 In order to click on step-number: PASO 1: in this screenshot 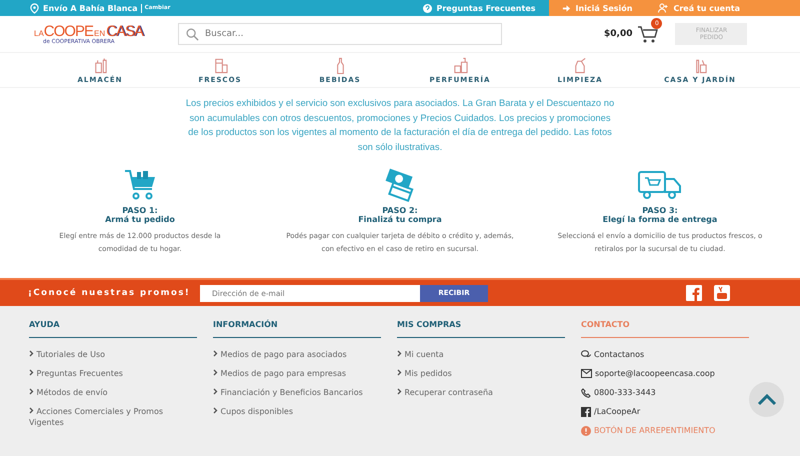, I will do `click(140, 210)`.